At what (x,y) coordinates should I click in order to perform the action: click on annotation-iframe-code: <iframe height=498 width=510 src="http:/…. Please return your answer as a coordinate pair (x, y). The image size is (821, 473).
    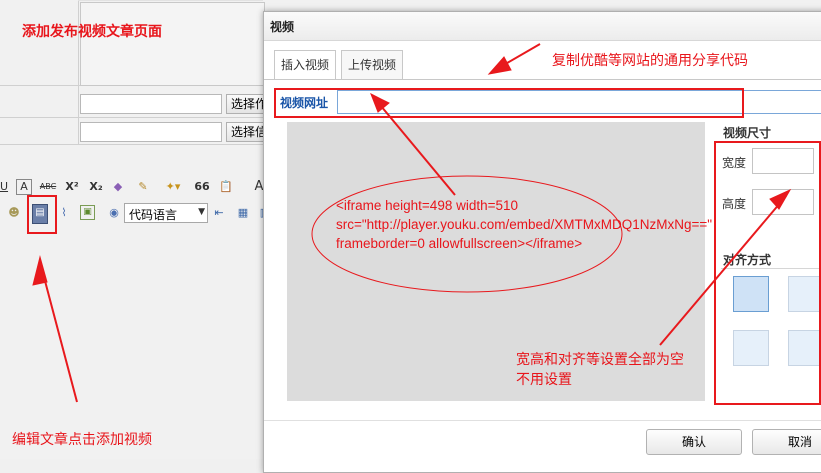
    Looking at the image, I should click on (524, 224).